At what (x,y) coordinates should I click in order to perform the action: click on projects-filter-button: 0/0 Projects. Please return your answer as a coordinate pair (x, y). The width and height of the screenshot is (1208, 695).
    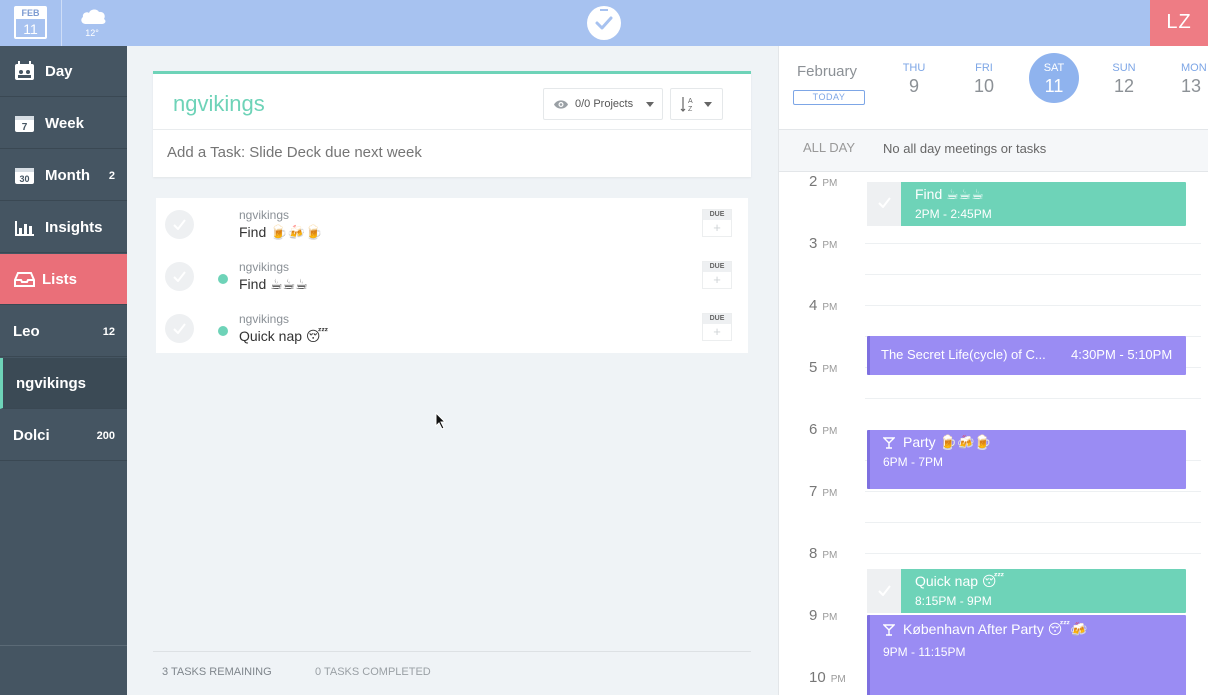
    Looking at the image, I should click on (603, 104).